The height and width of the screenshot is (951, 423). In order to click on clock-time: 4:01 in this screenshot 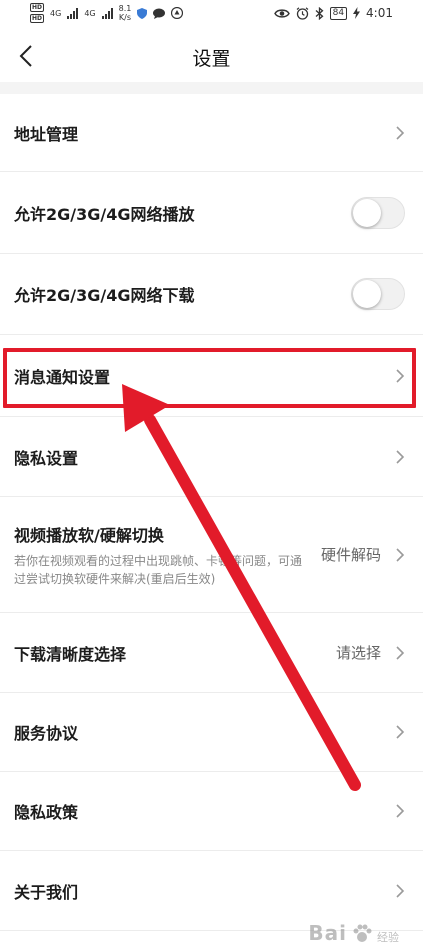, I will do `click(379, 13)`.